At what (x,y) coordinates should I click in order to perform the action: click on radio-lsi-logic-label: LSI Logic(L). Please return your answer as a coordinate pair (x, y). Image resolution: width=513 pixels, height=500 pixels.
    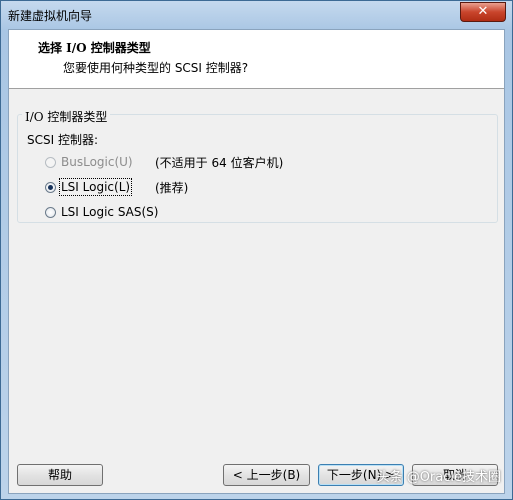
    Looking at the image, I should click on (95, 187).